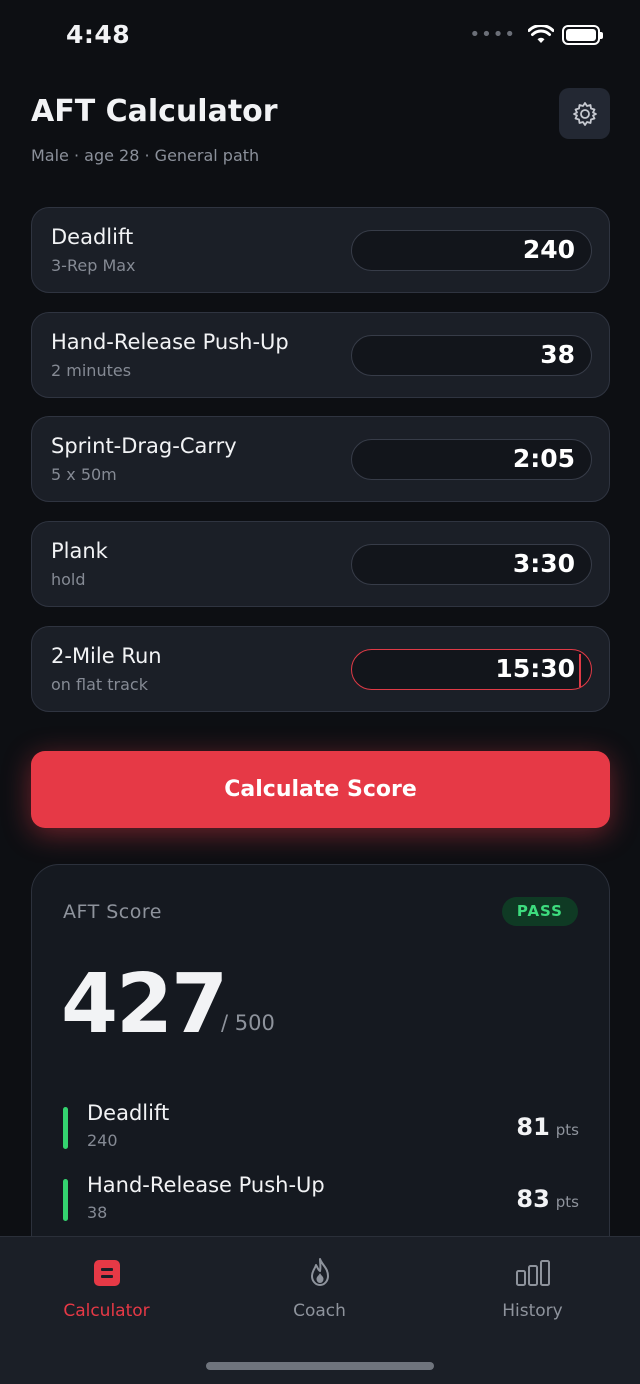  What do you see at coordinates (206, 1185) in the screenshot?
I see `breakdown-event-name: Hand-Release Push-Up` at bounding box center [206, 1185].